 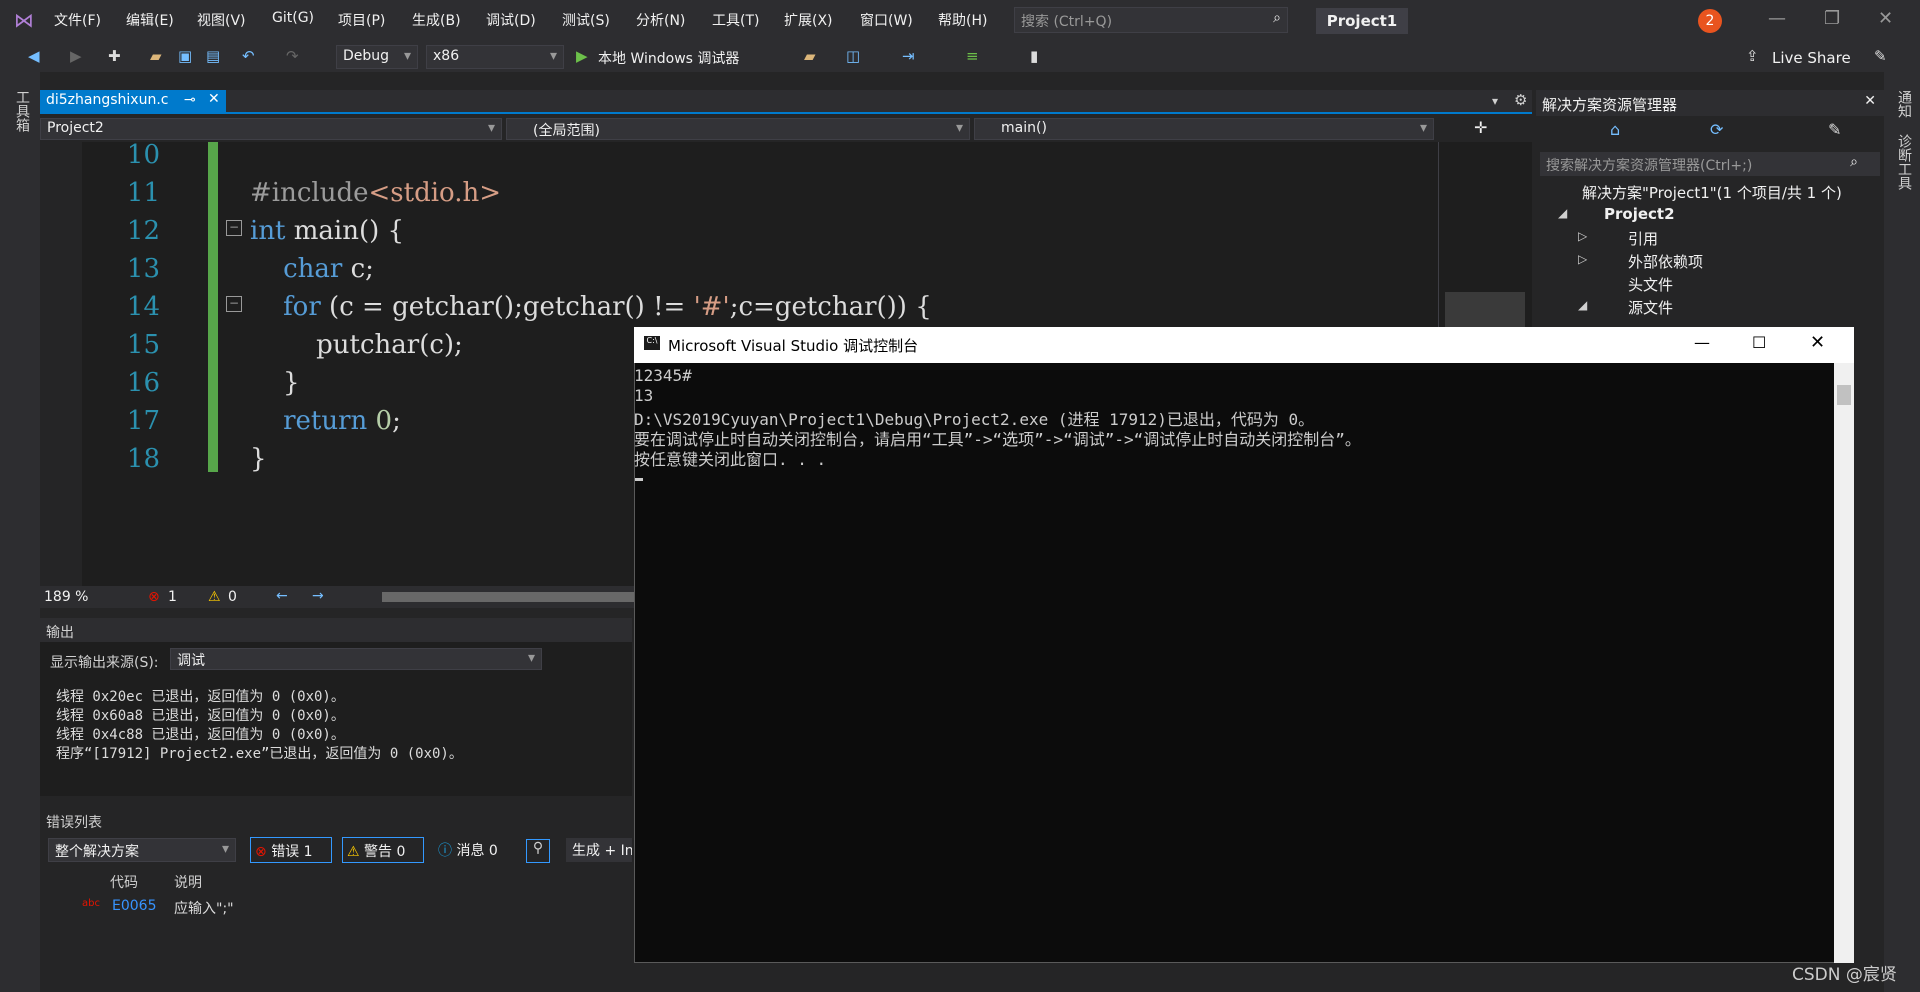 What do you see at coordinates (602, 851) in the screenshot?
I see `build-filter-value: 生成 + In` at bounding box center [602, 851].